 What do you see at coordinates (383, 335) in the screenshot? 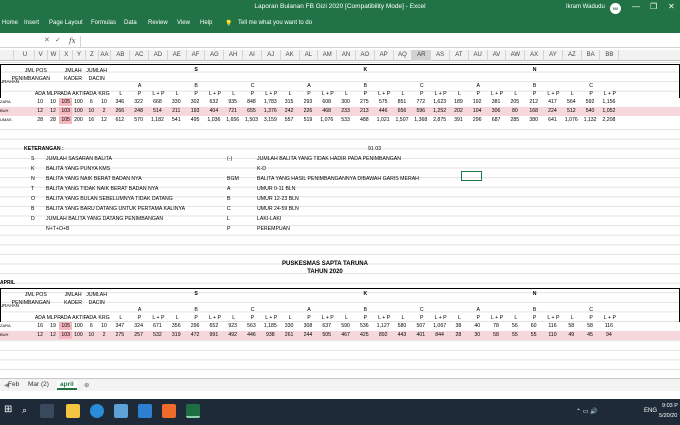
I see `table-cell: 892` at bounding box center [383, 335].